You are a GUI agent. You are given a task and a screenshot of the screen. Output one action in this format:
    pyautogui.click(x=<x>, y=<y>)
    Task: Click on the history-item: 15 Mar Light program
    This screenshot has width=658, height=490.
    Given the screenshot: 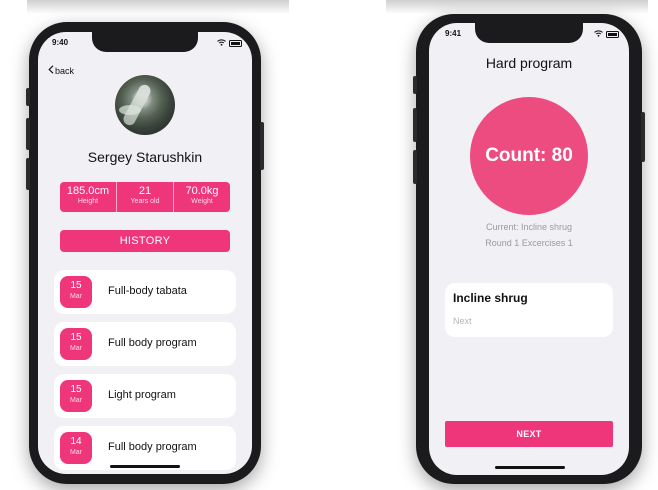 What is the action you would take?
    pyautogui.click(x=145, y=396)
    